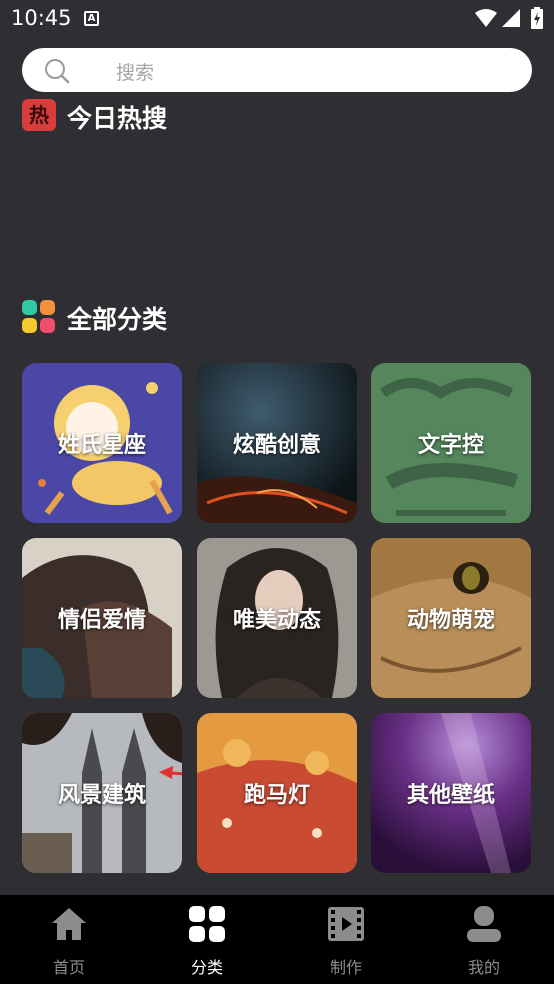 This screenshot has width=554, height=984. What do you see at coordinates (57, 71) in the screenshot?
I see `search-icon` at bounding box center [57, 71].